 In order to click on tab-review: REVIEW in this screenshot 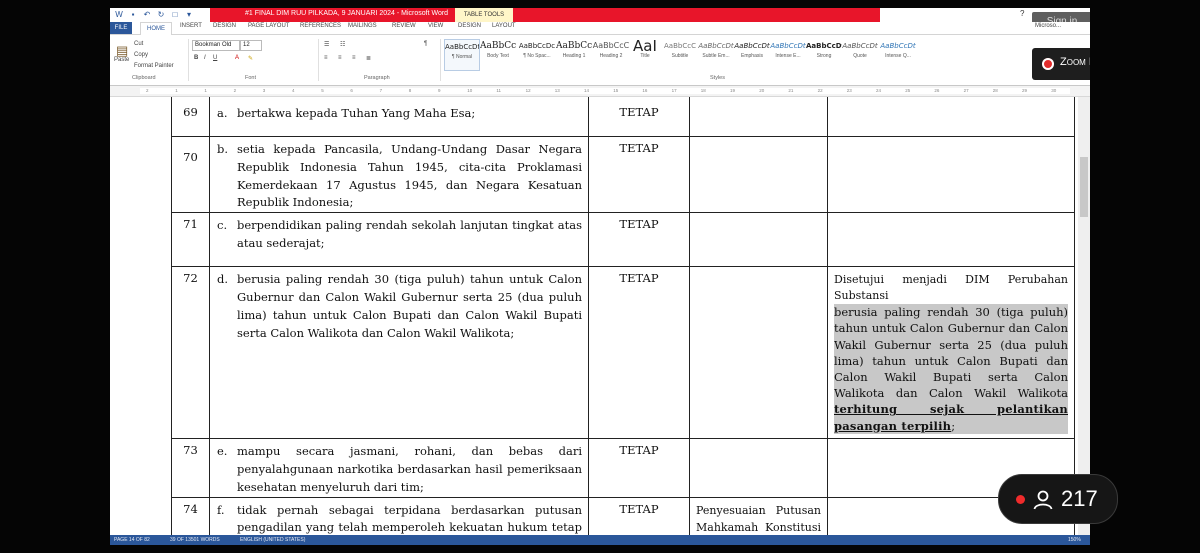, I will do `click(404, 26)`.